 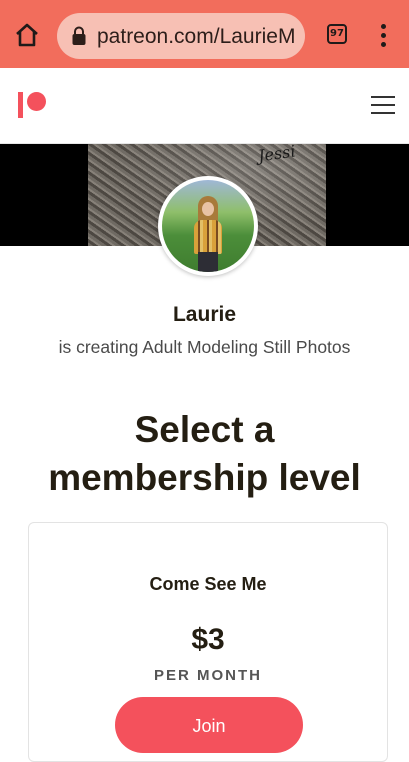 What do you see at coordinates (383, 105) in the screenshot?
I see `hamburger-menu-icon` at bounding box center [383, 105].